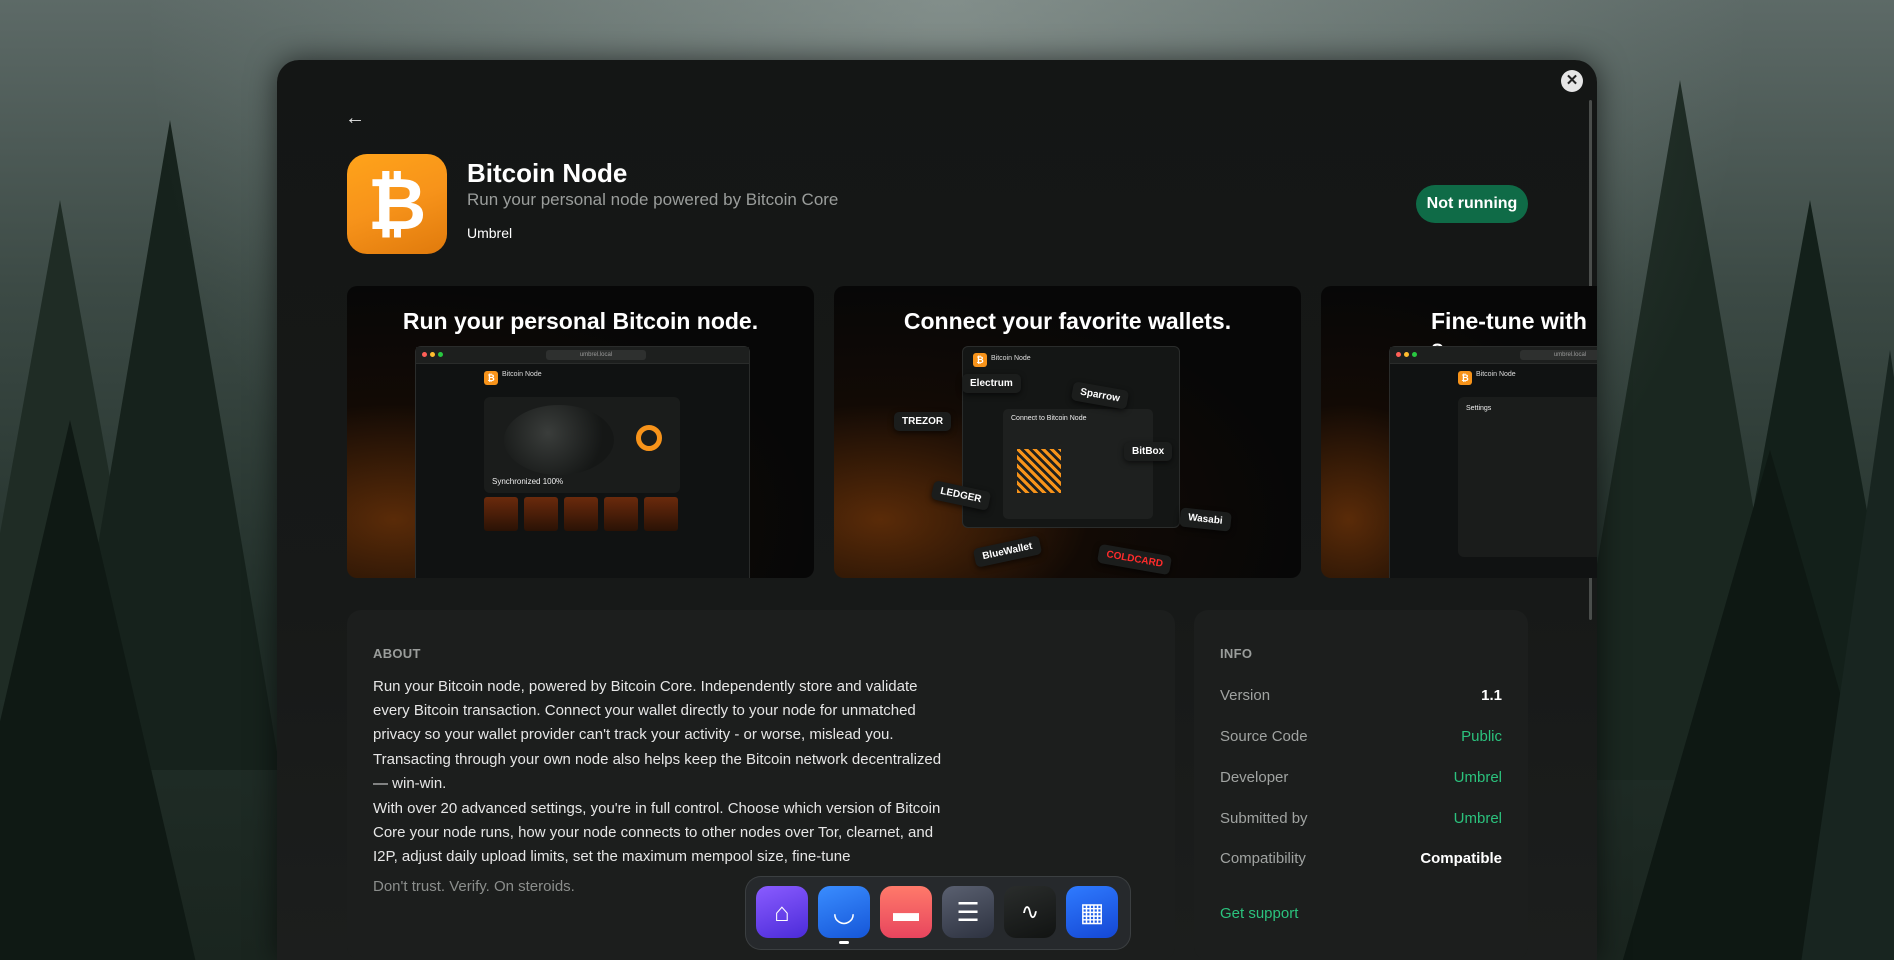 The height and width of the screenshot is (960, 1894). I want to click on mock-browser-window: umbrel.local ₿ Bitcoin Node Settings, so click(1493, 462).